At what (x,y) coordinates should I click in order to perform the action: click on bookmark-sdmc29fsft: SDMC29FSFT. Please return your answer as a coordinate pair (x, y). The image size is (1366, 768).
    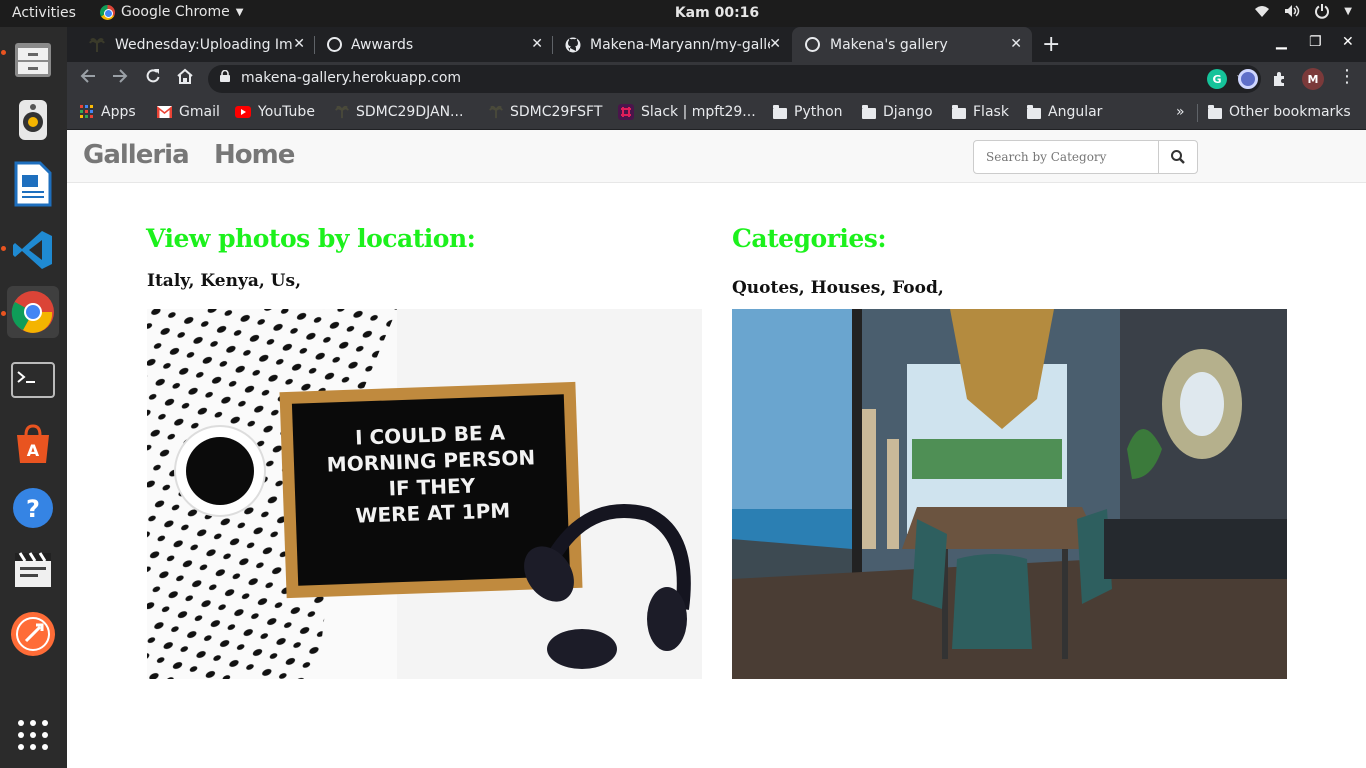
    Looking at the image, I should click on (545, 112).